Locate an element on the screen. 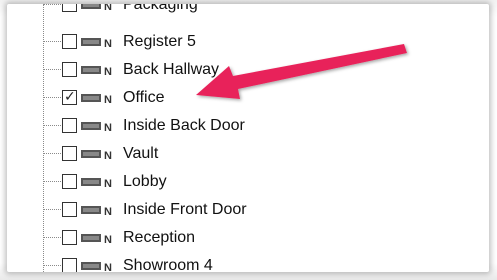  item-checkbox-checked: ✓ is located at coordinates (69, 96).